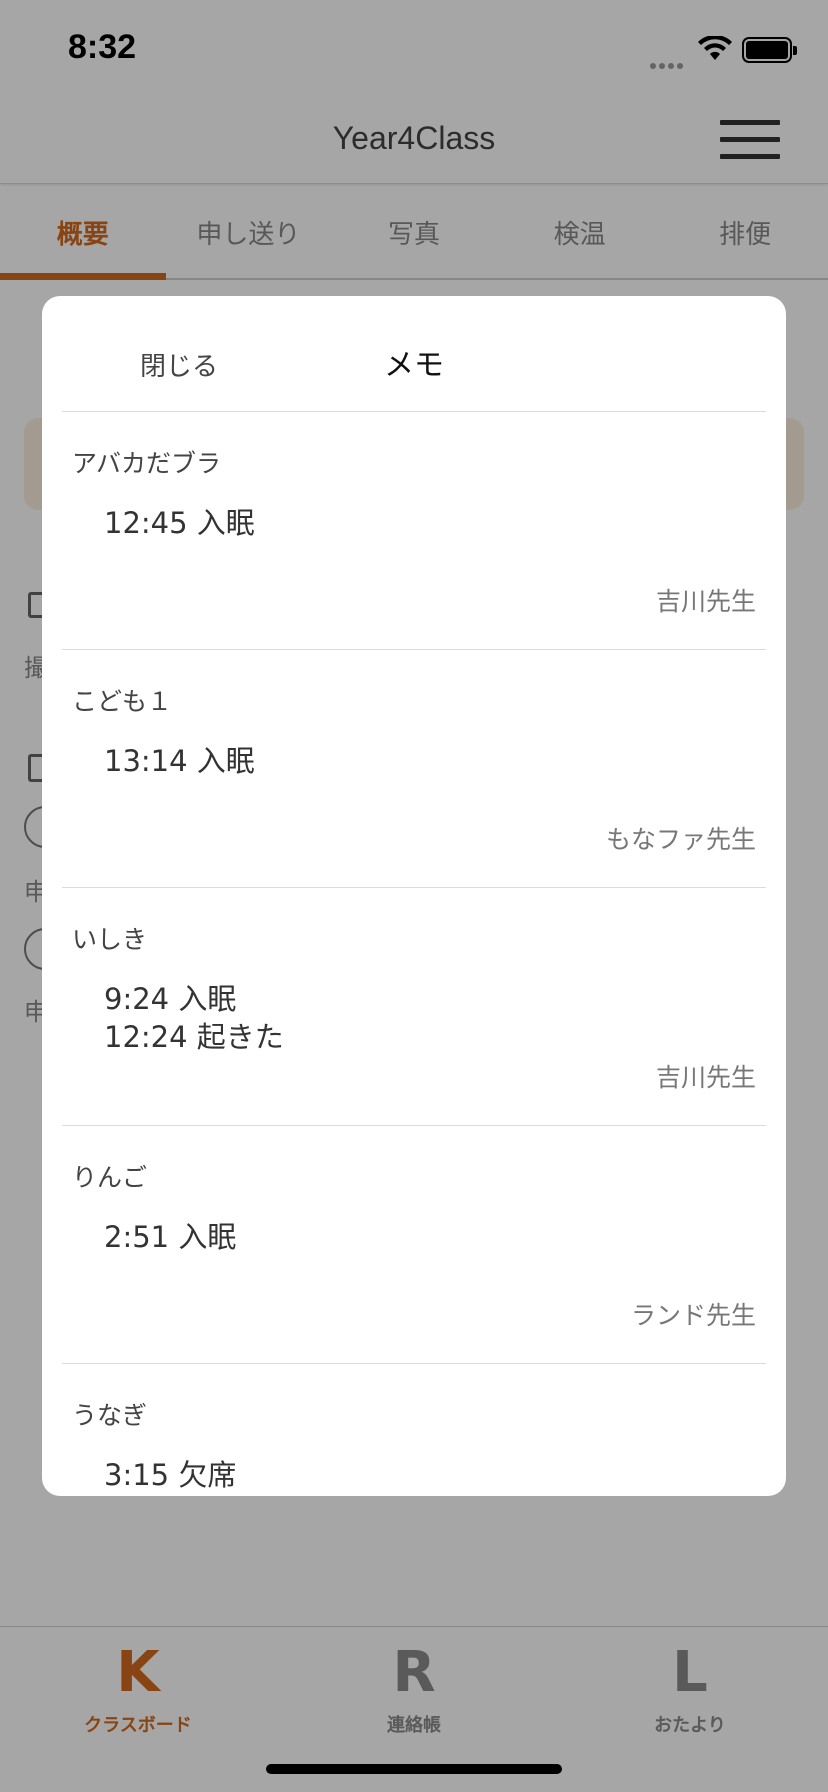 This screenshot has width=828, height=1792. I want to click on memo-text: 3:15 欠席, so click(170, 1475).